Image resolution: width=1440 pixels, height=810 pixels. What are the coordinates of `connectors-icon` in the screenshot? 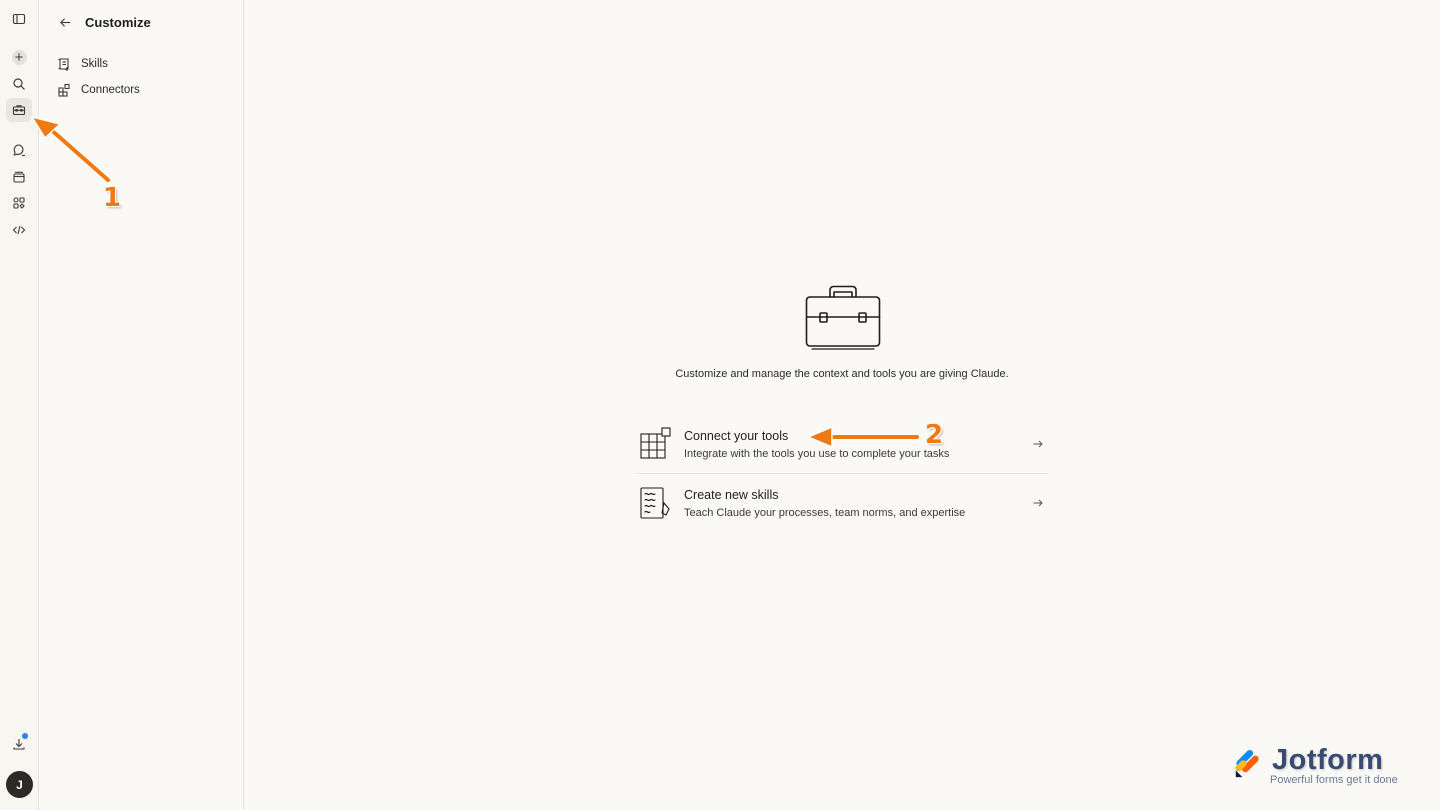 It's located at (64, 90).